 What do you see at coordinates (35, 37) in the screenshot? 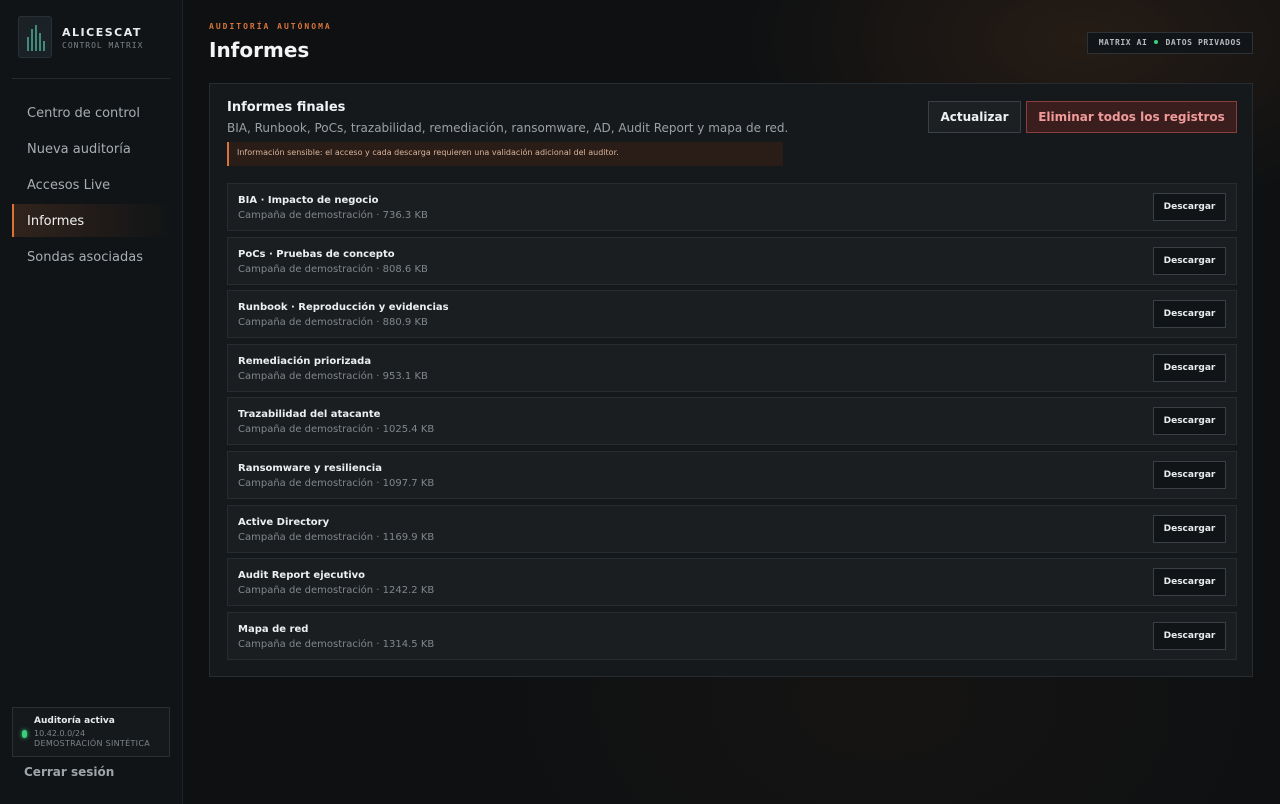
I see `brand-logo-icon` at bounding box center [35, 37].